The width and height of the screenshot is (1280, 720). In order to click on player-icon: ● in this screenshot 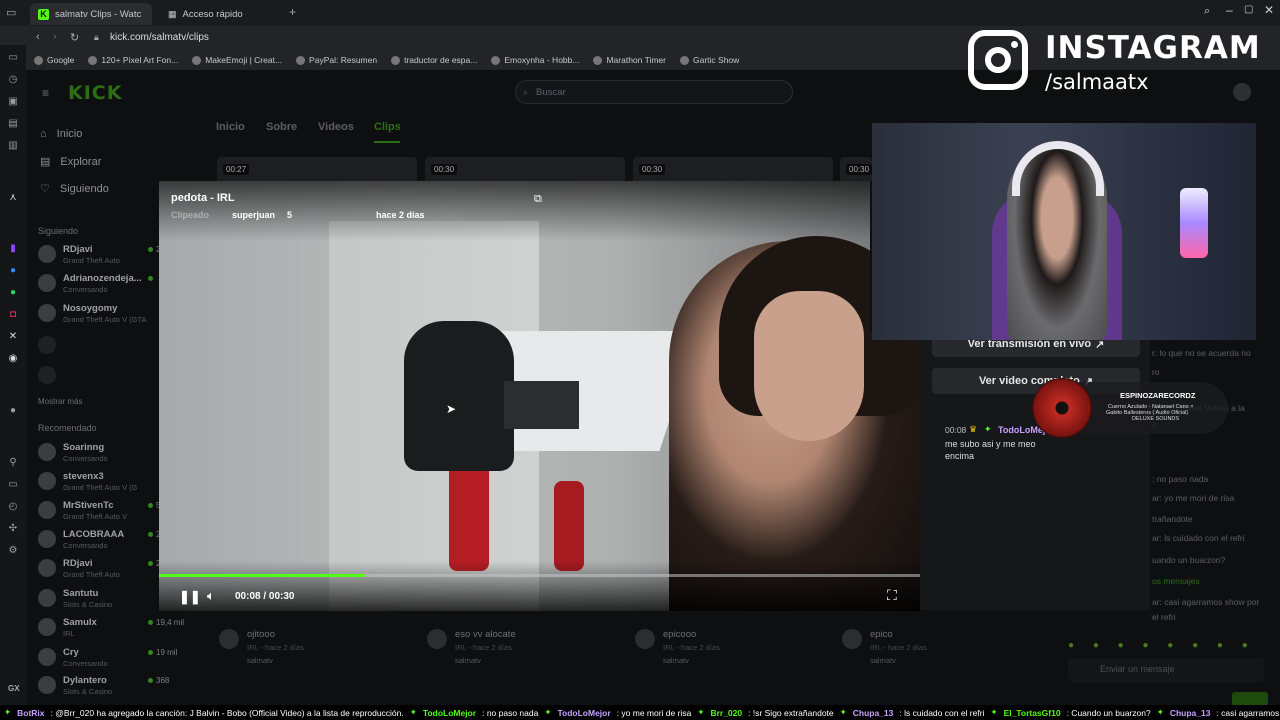, I will do `click(13, 411)`.